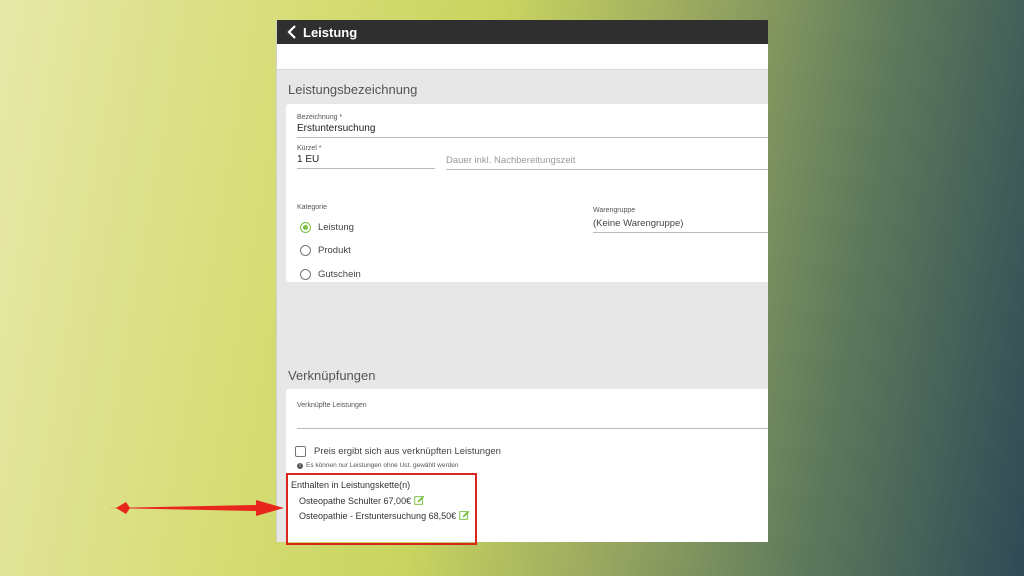 This screenshot has width=1024, height=576. I want to click on top-bar: Leistung, so click(522, 32).